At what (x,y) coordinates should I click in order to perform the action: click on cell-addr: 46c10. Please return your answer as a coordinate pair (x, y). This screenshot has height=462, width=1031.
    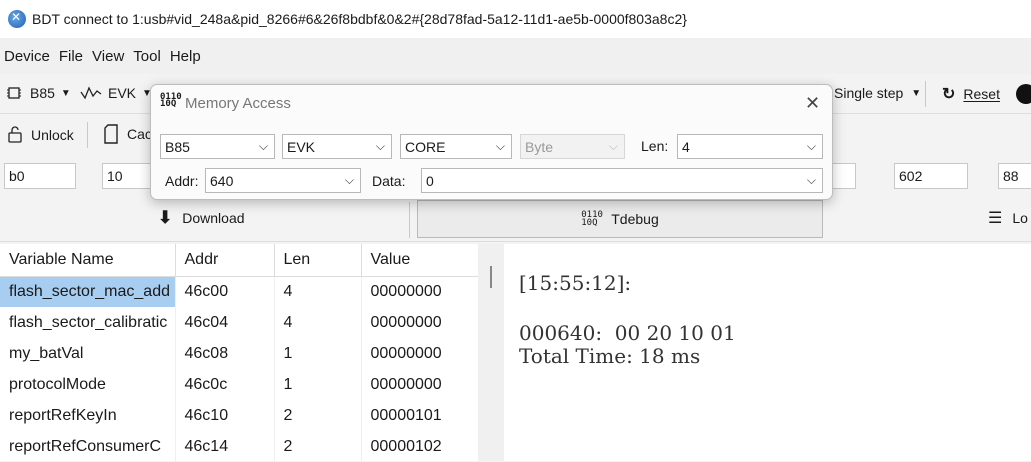
    Looking at the image, I should click on (225, 415).